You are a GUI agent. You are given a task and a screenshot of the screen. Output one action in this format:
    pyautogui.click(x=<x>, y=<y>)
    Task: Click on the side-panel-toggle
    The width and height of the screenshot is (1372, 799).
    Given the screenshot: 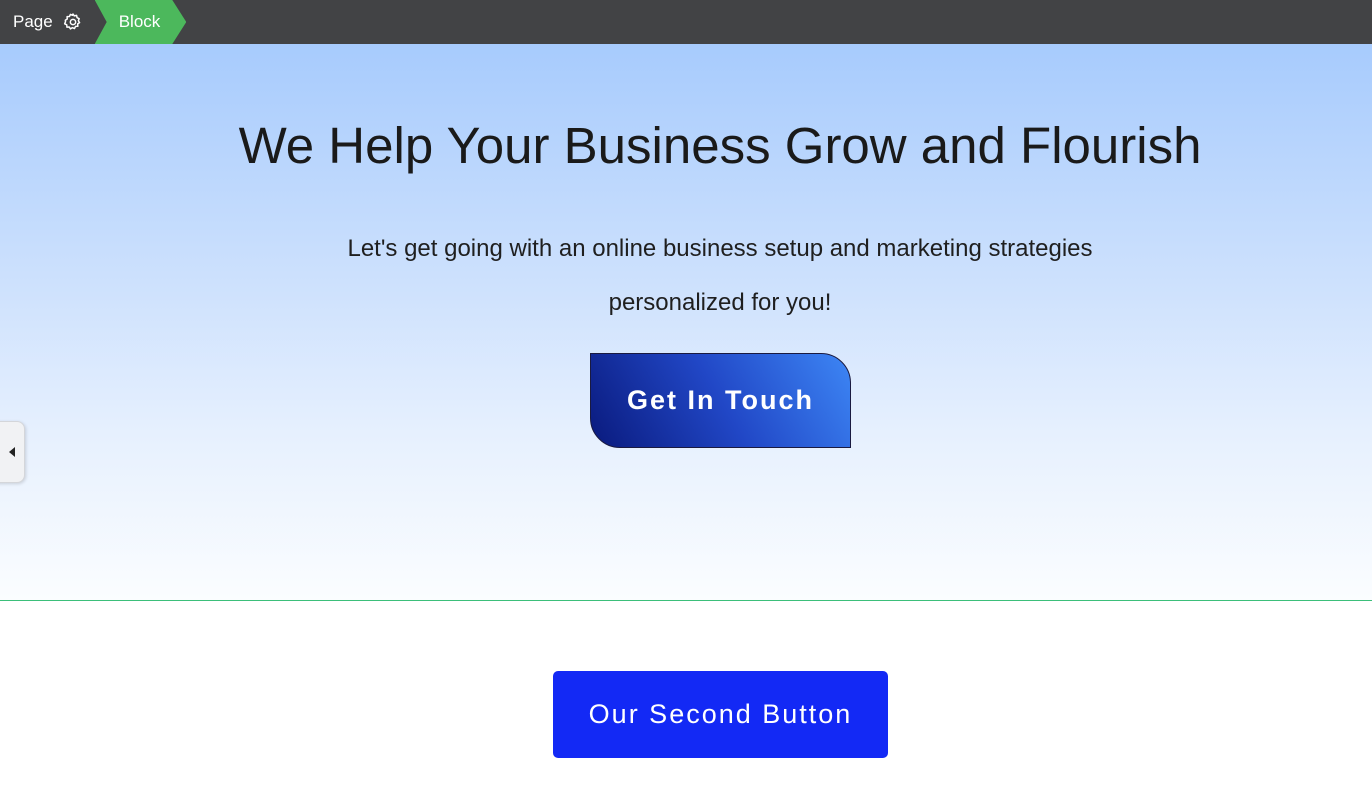 What is the action you would take?
    pyautogui.click(x=12, y=452)
    